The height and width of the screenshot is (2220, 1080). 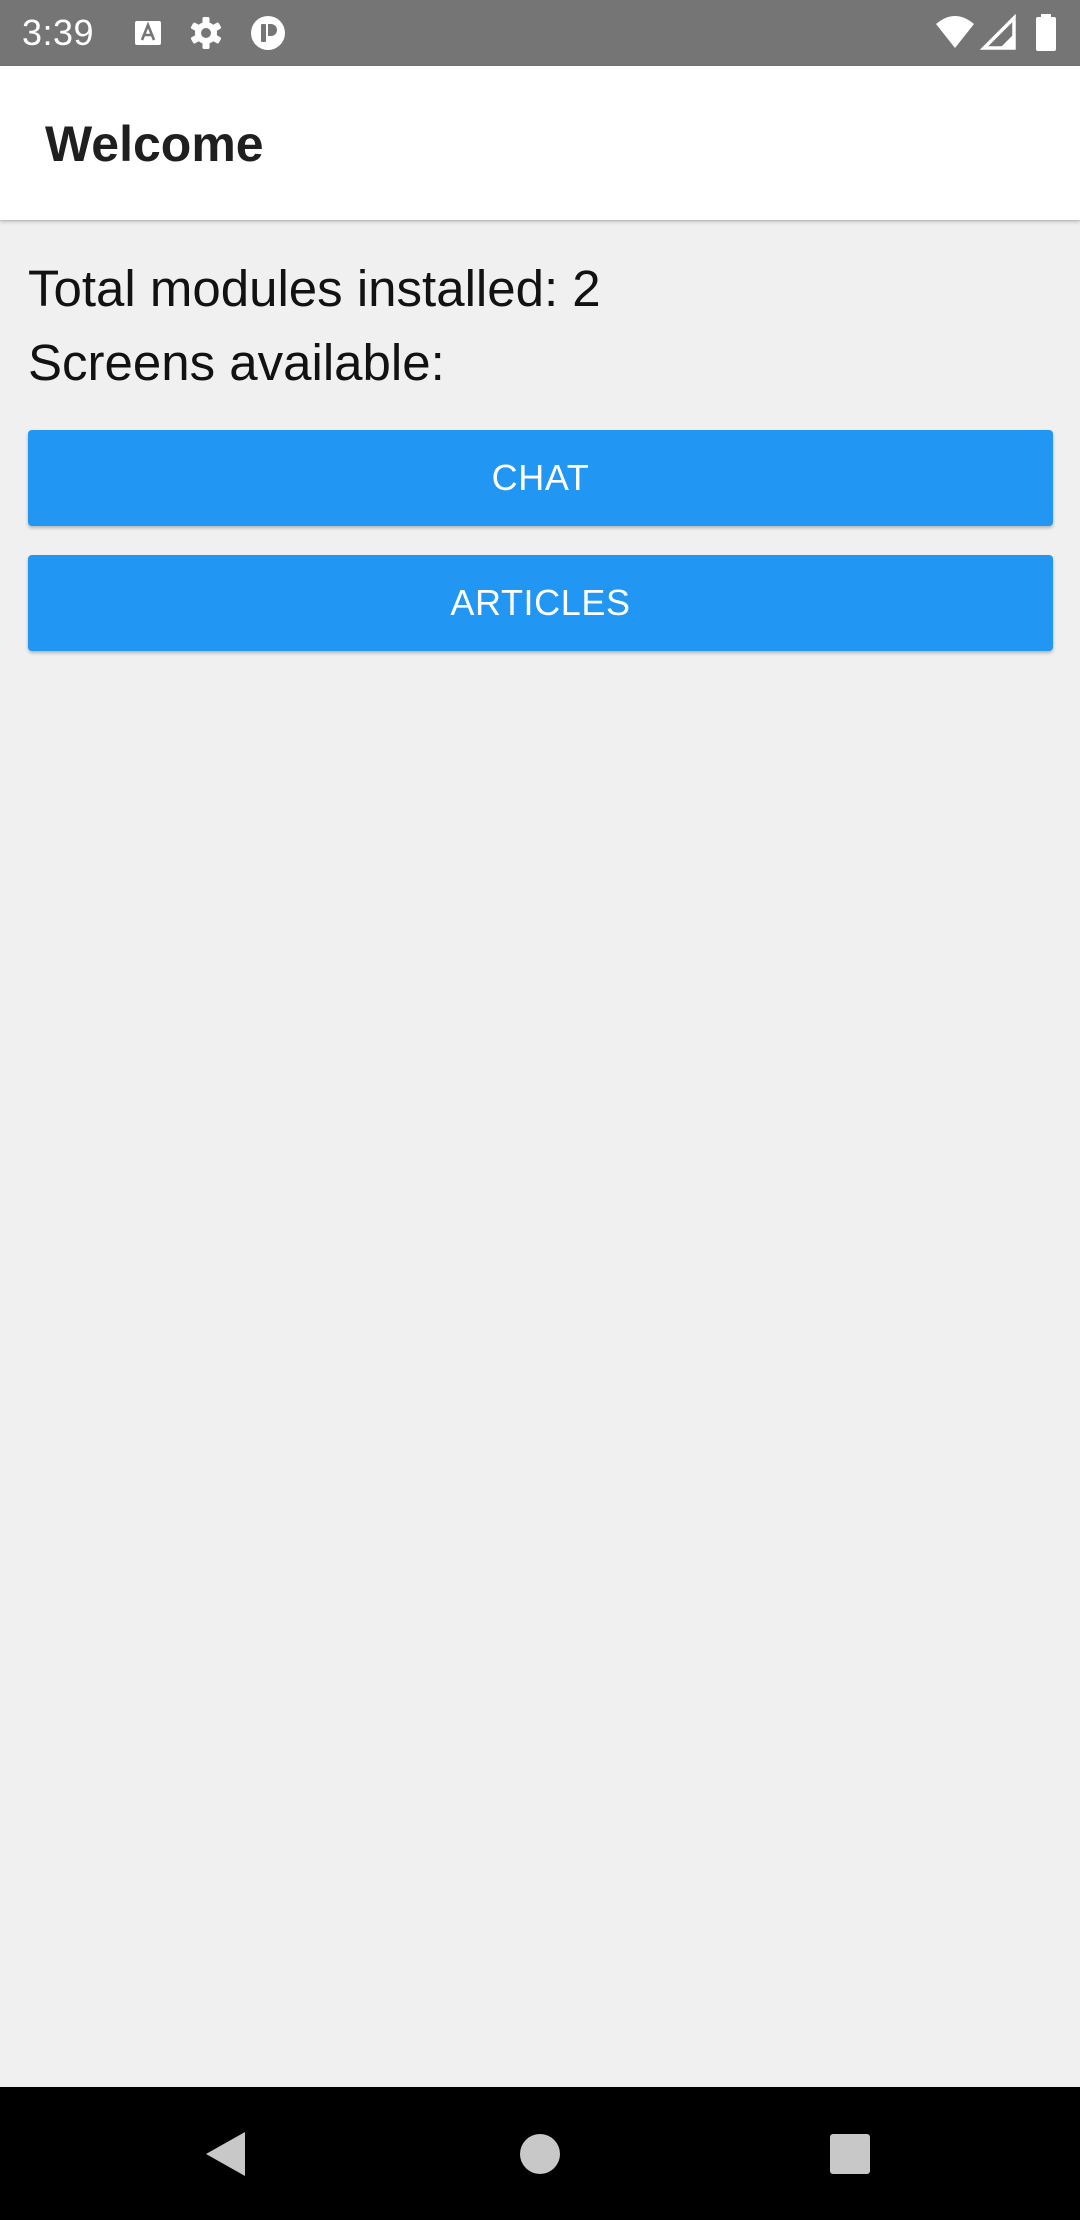 I want to click on privacy-badge-icon, so click(x=268, y=33).